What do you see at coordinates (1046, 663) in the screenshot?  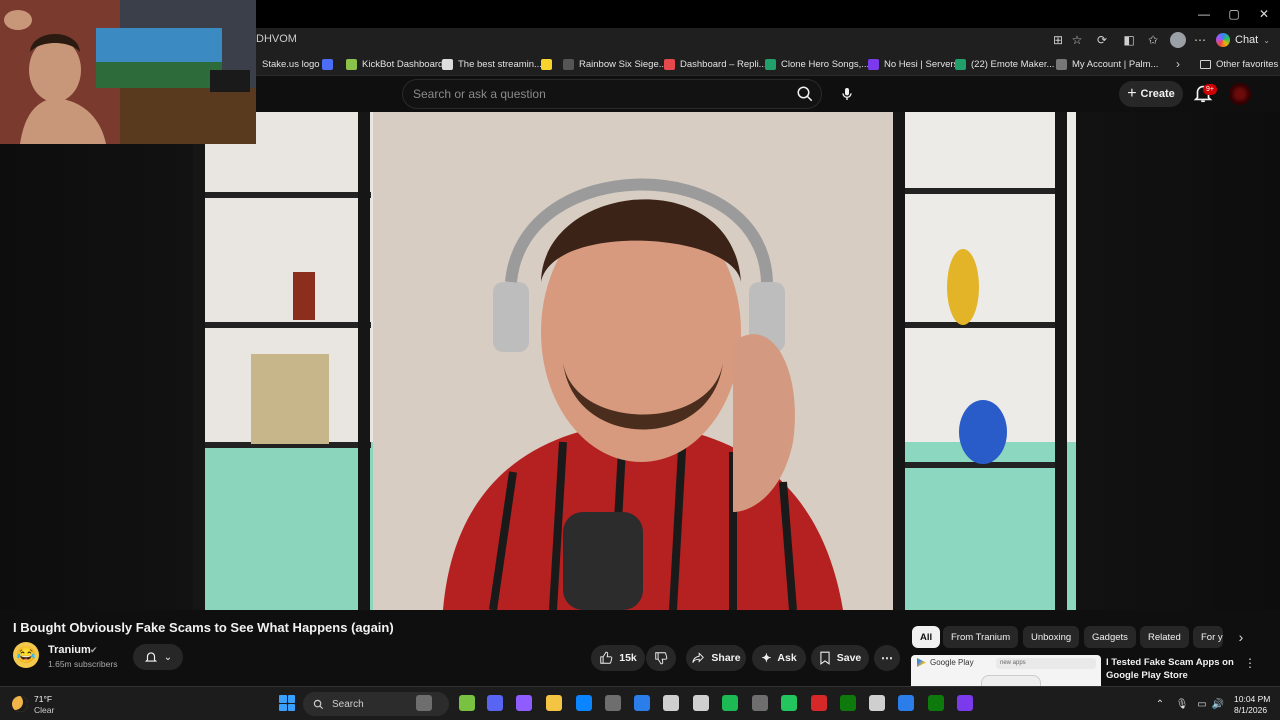 I see `thumb-search-field: new apps` at bounding box center [1046, 663].